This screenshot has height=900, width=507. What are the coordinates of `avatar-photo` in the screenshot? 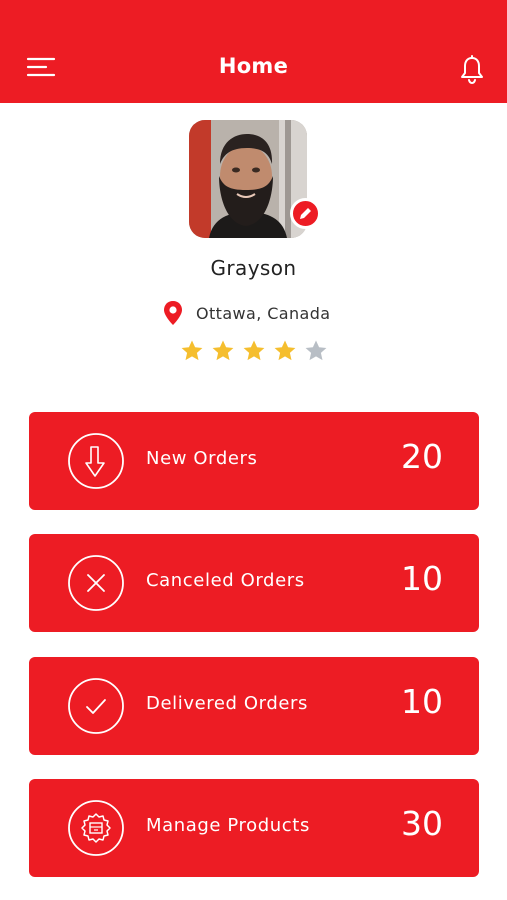 It's located at (248, 179).